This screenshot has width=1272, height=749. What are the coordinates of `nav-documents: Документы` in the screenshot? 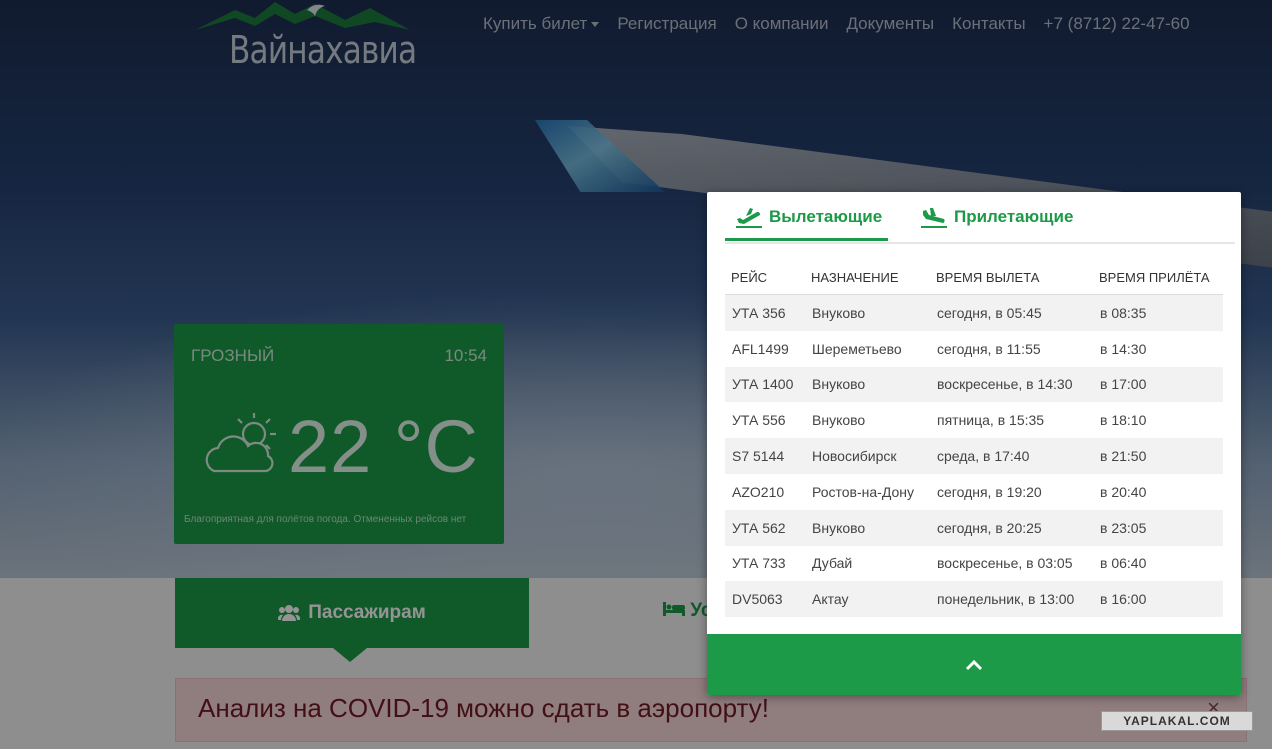 It's located at (890, 24).